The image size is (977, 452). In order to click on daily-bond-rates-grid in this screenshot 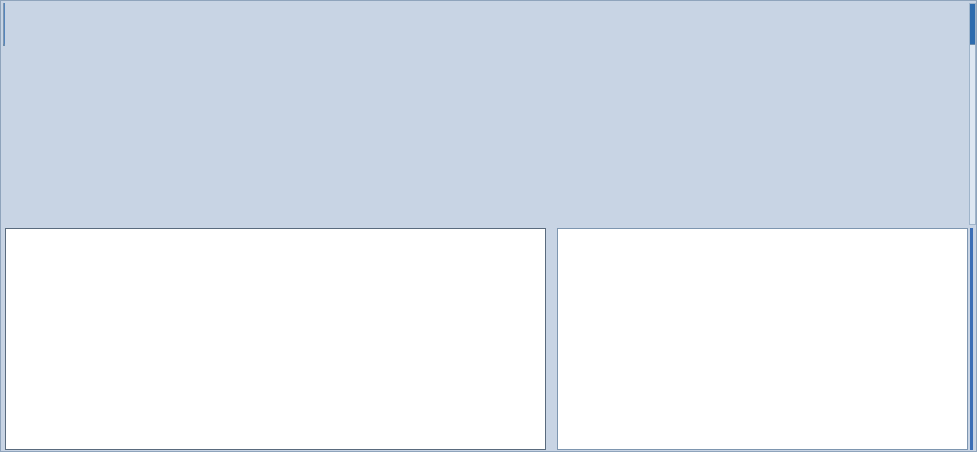, I will do `click(4, 24)`.